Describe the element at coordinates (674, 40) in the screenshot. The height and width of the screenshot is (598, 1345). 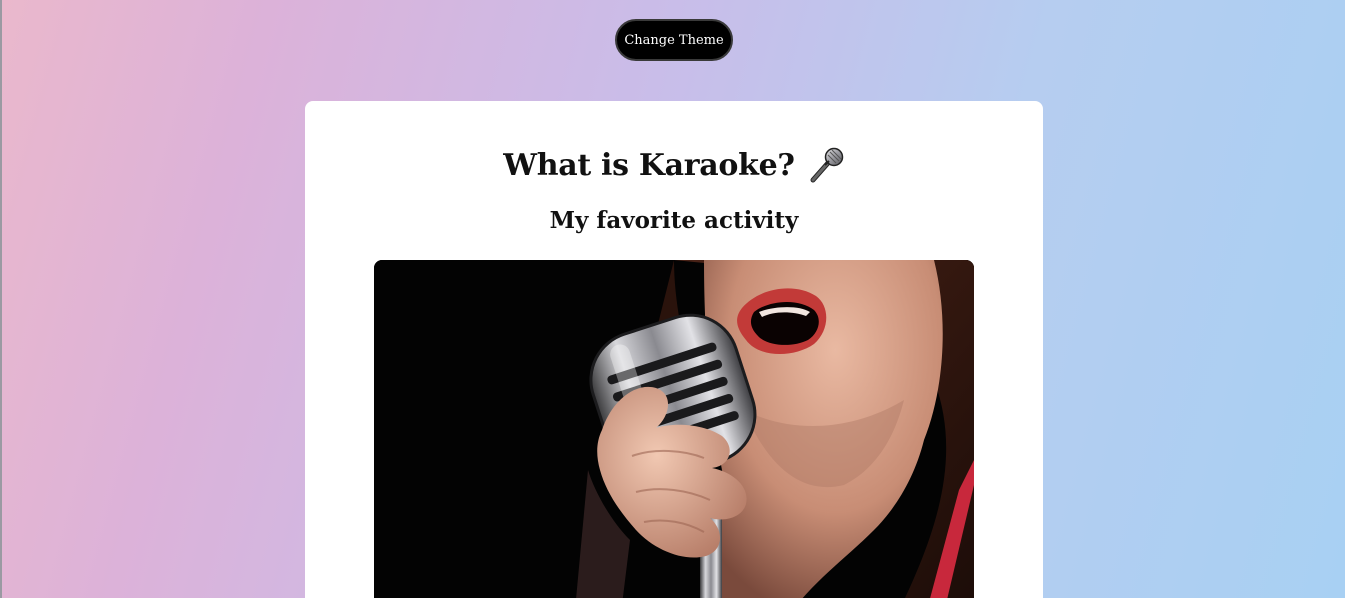
I see `change-theme-button: Change Theme` at that location.